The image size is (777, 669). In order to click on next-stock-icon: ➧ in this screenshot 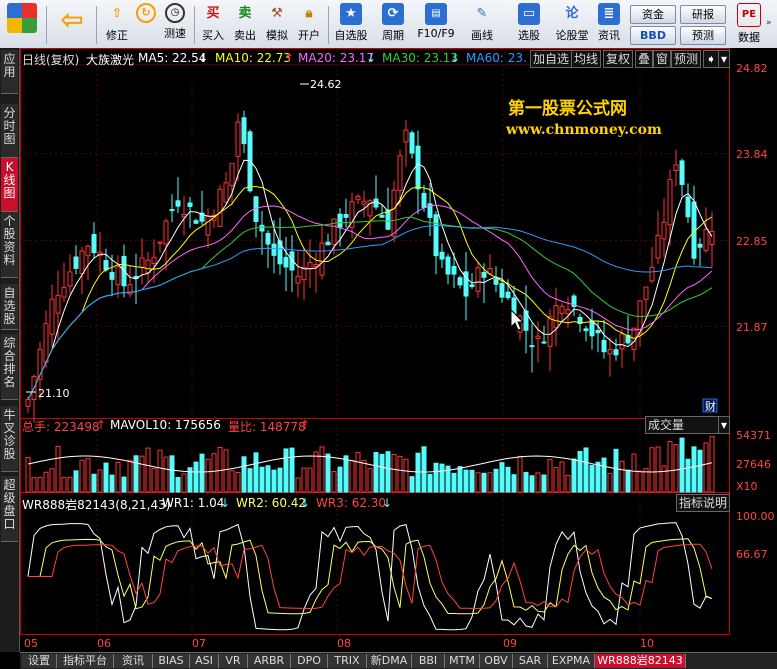, I will do `click(711, 59)`.